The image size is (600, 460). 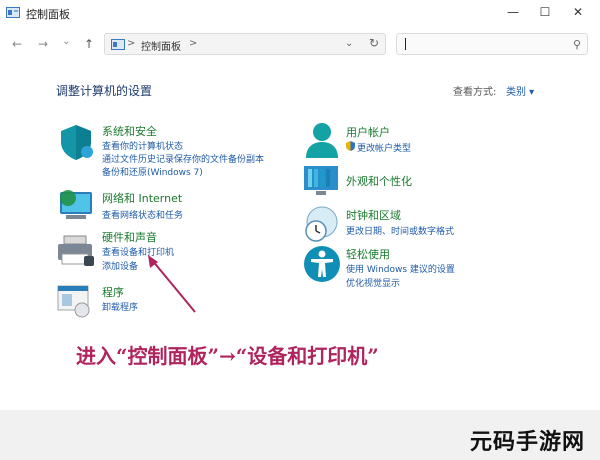 I want to click on link-backup-restore: 备份和还原(Windows 7), so click(x=152, y=171).